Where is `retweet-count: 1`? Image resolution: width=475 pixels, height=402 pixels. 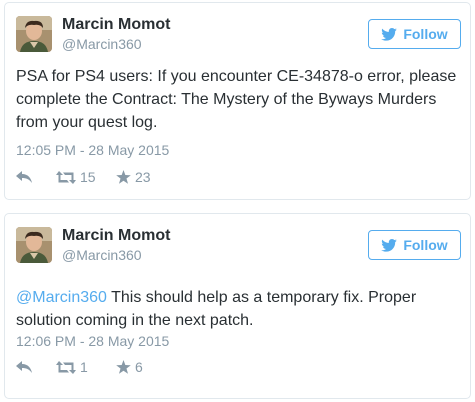
retweet-count: 1 is located at coordinates (84, 367).